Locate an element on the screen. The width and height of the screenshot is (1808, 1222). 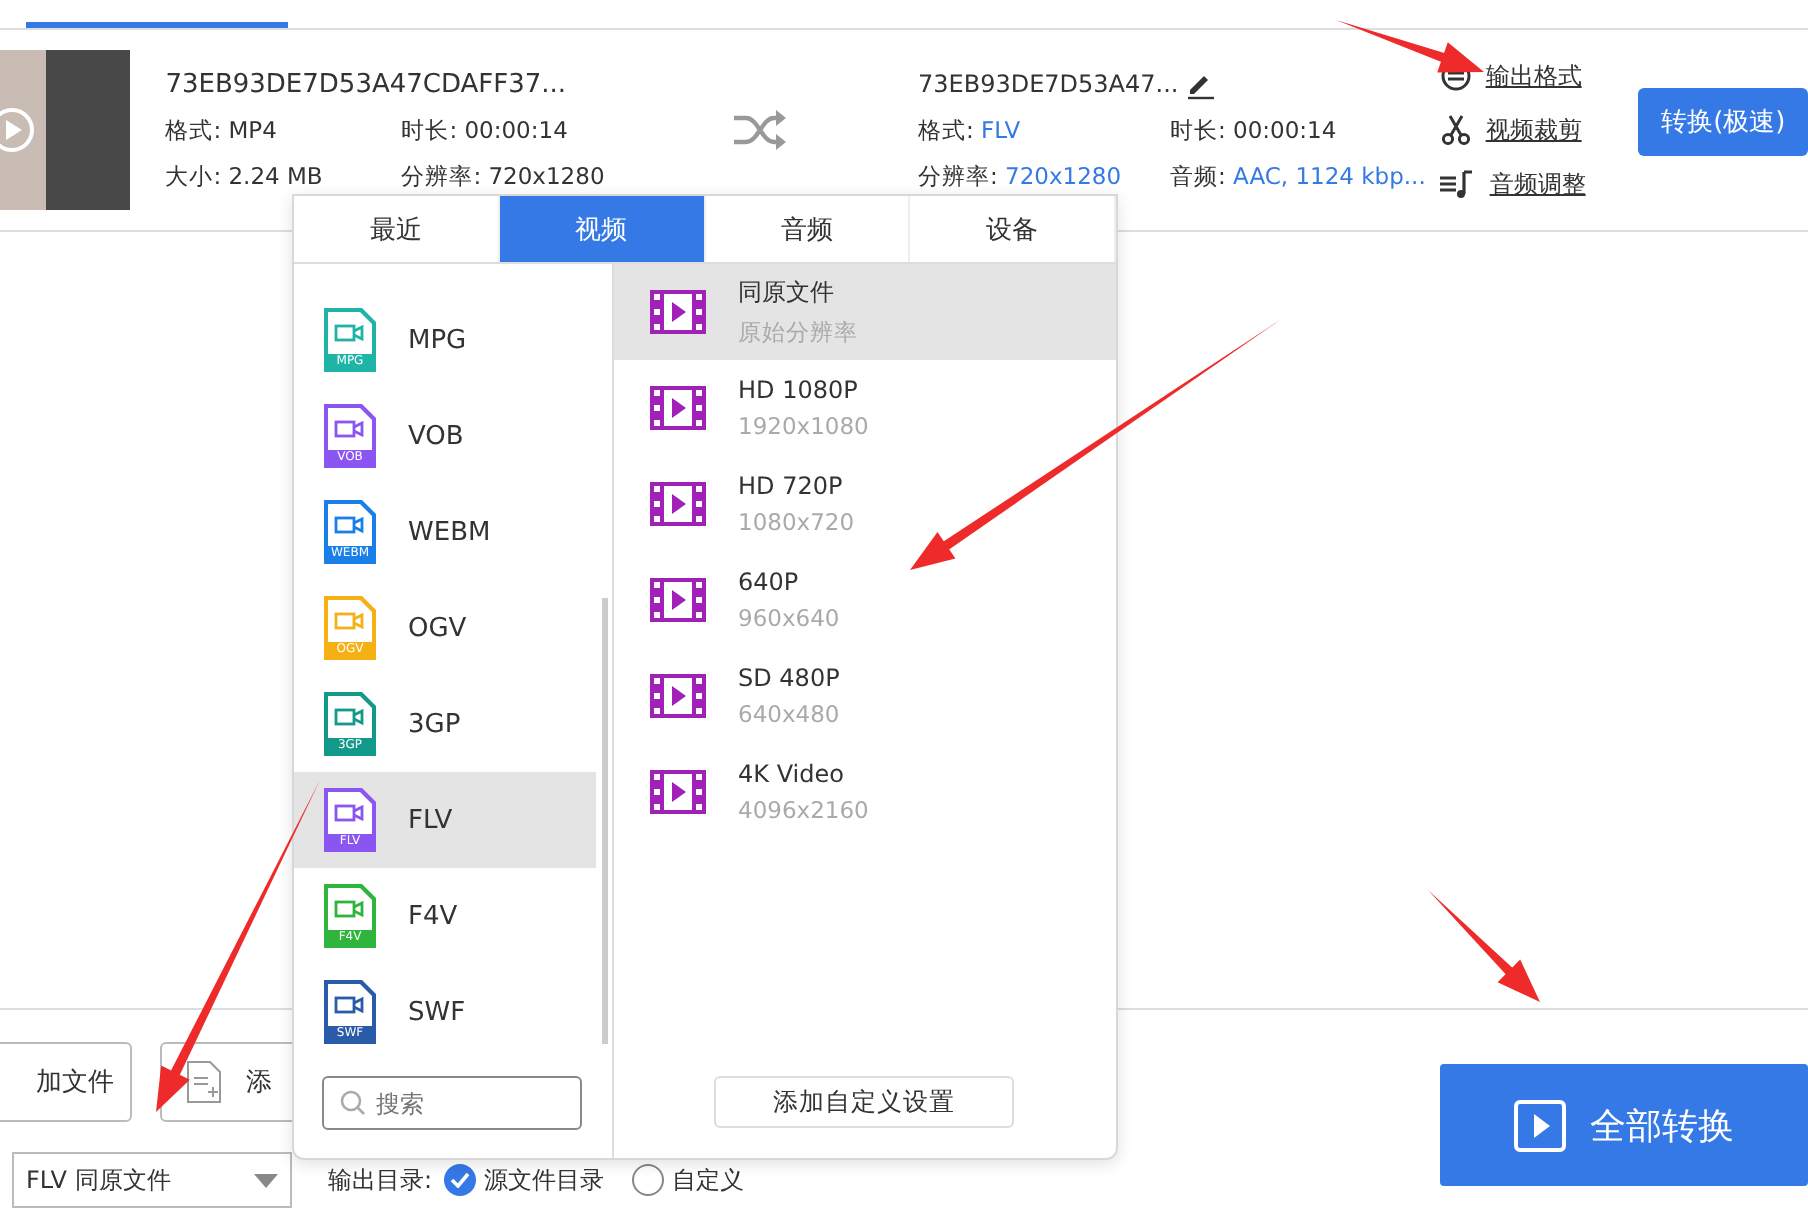
audio-icon is located at coordinates (1457, 184).